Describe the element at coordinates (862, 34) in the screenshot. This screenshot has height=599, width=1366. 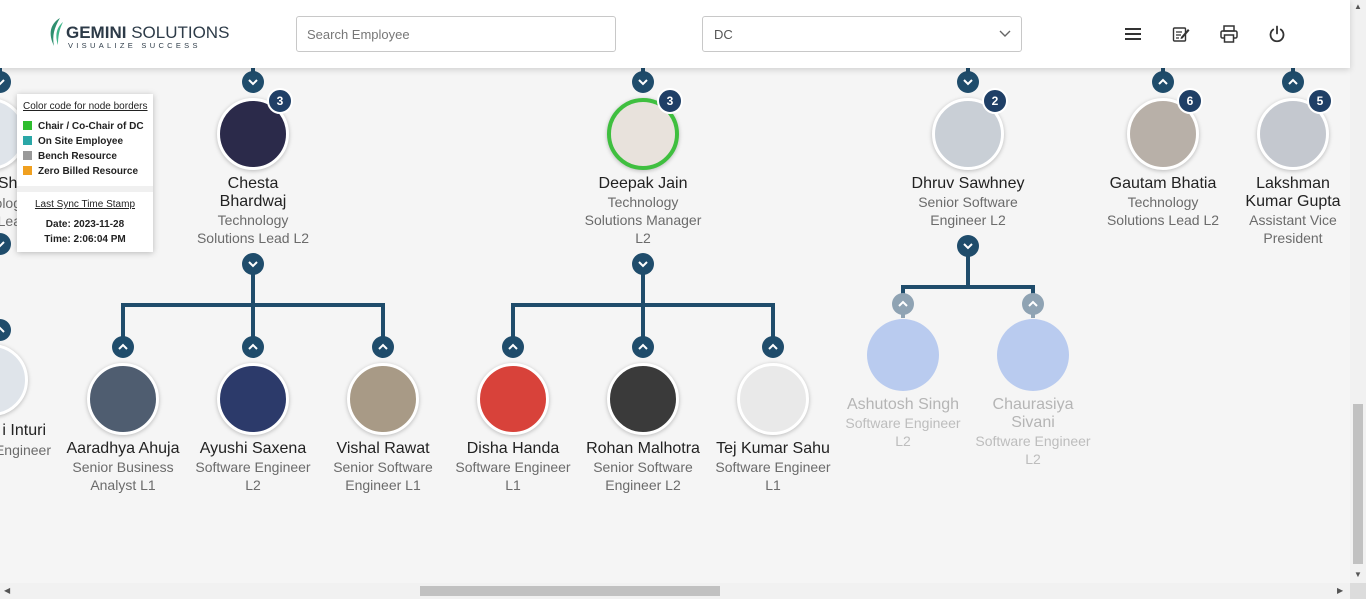
I see `dc-select: DC` at that location.